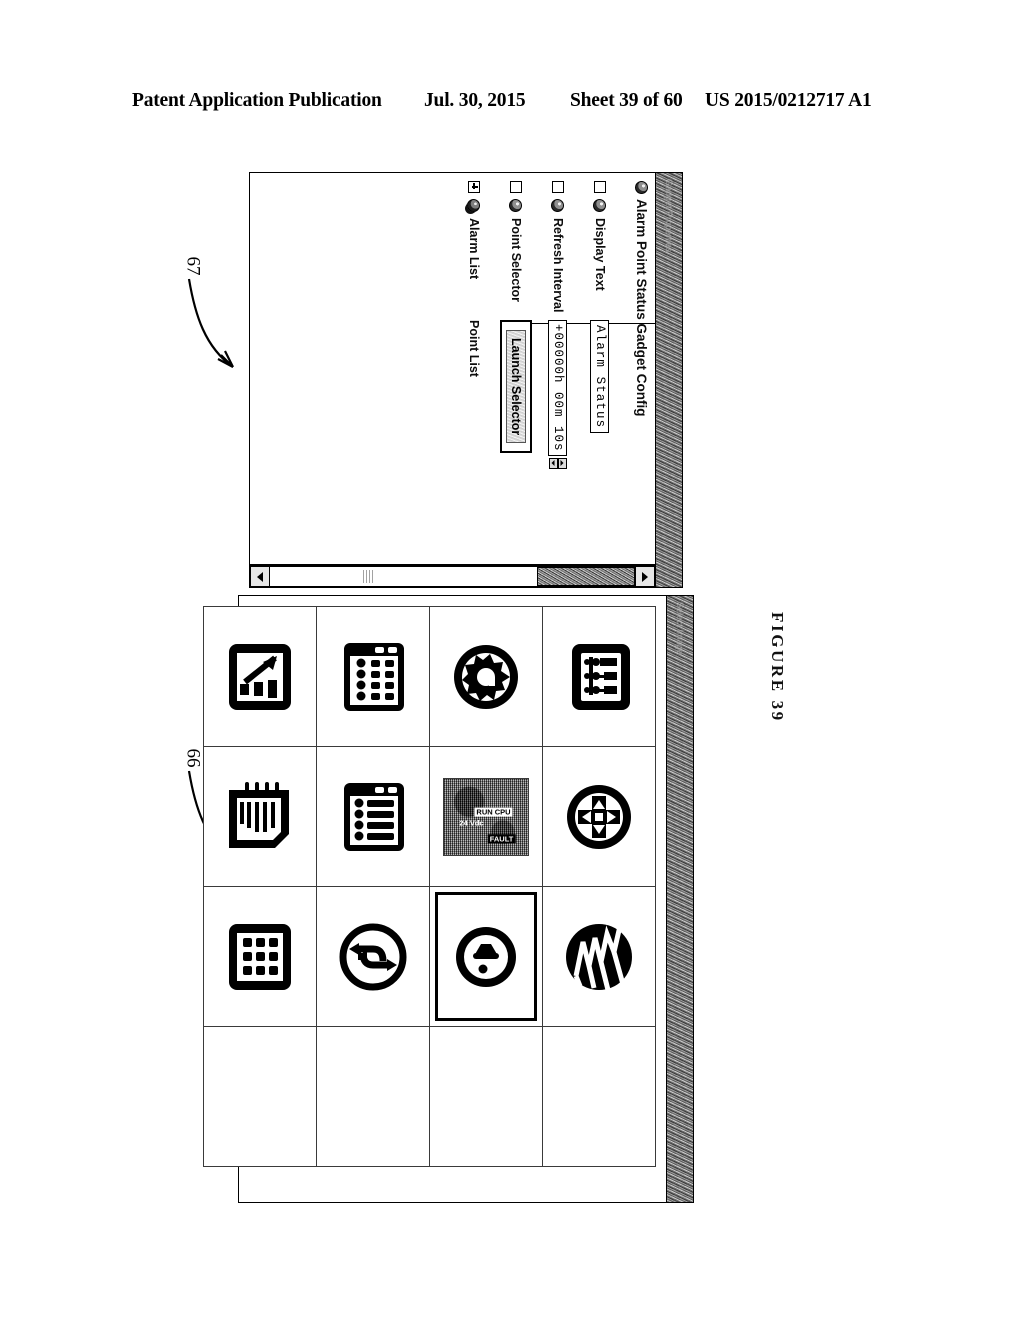  I want to click on keypad-grid-icon, so click(374, 676).